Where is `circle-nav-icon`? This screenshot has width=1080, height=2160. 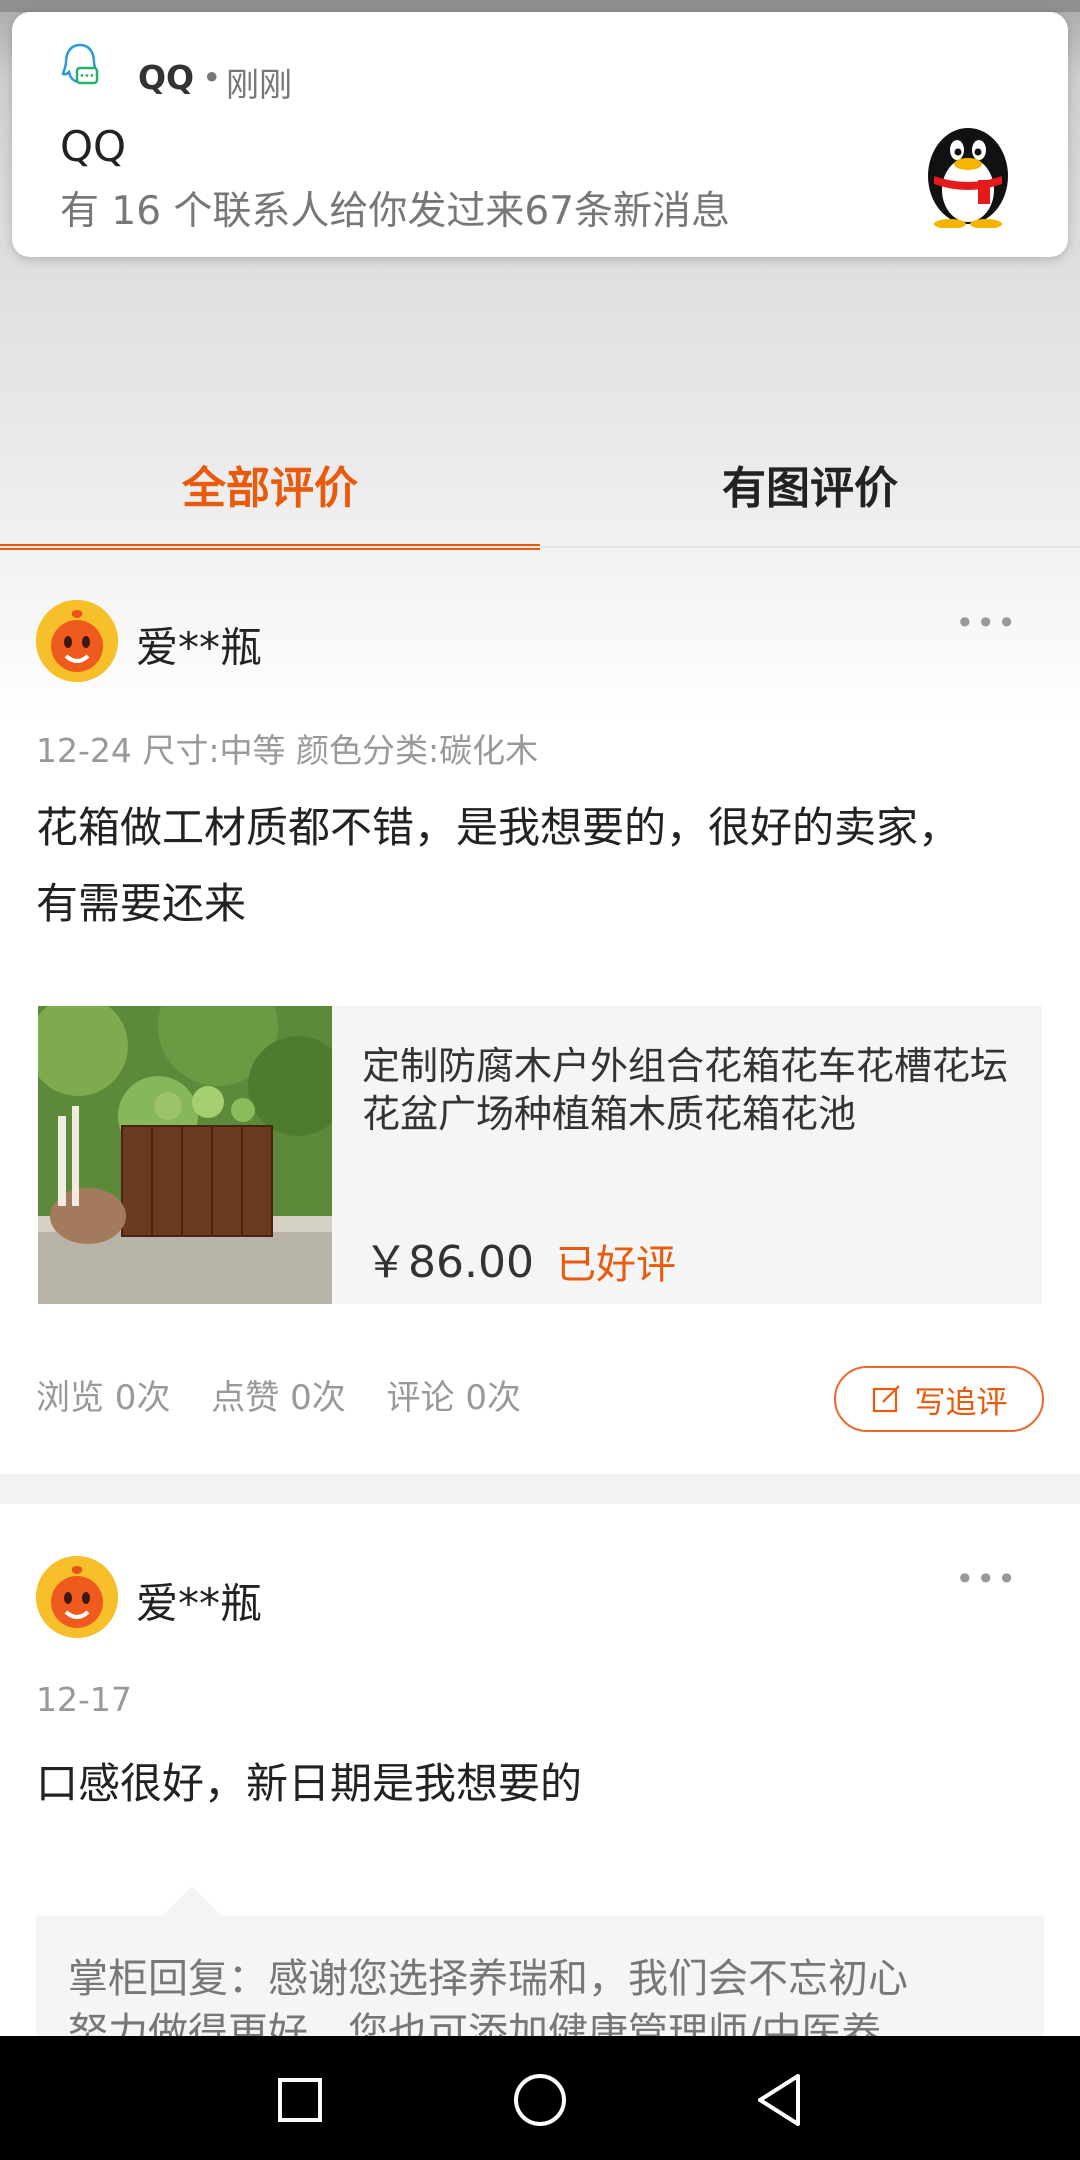 circle-nav-icon is located at coordinates (540, 2100).